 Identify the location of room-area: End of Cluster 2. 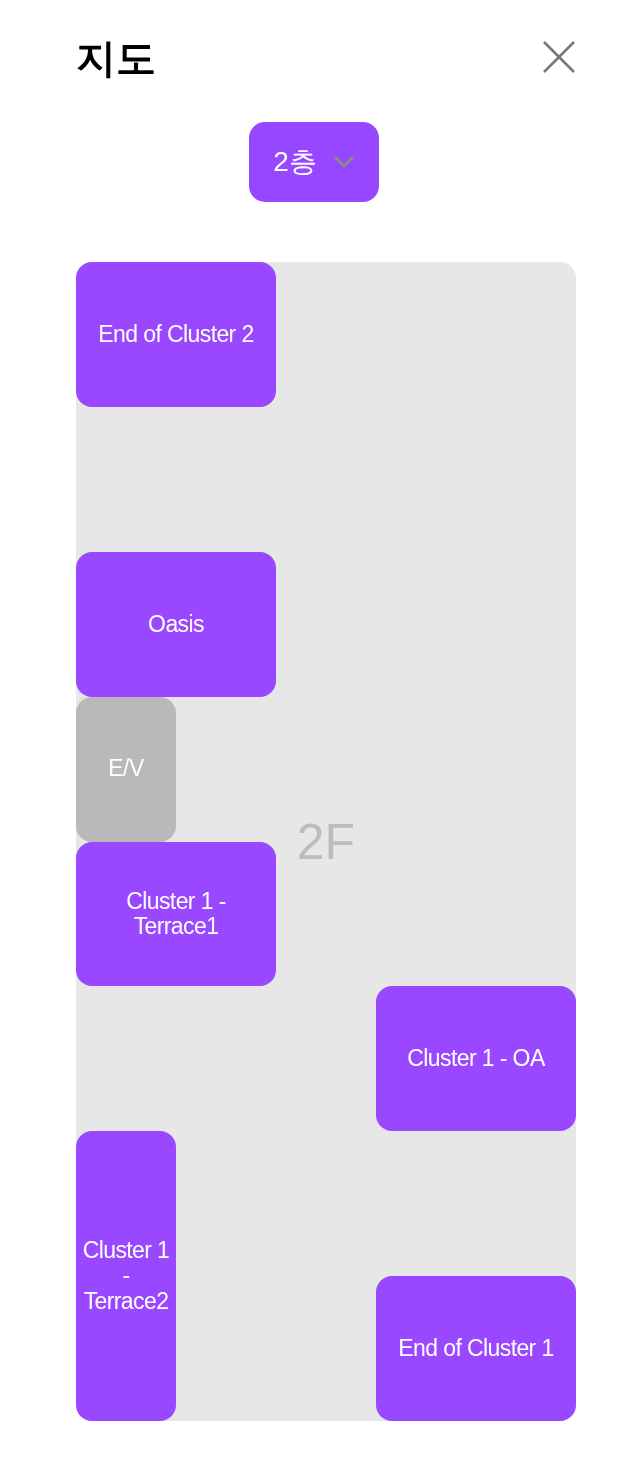
(176, 334).